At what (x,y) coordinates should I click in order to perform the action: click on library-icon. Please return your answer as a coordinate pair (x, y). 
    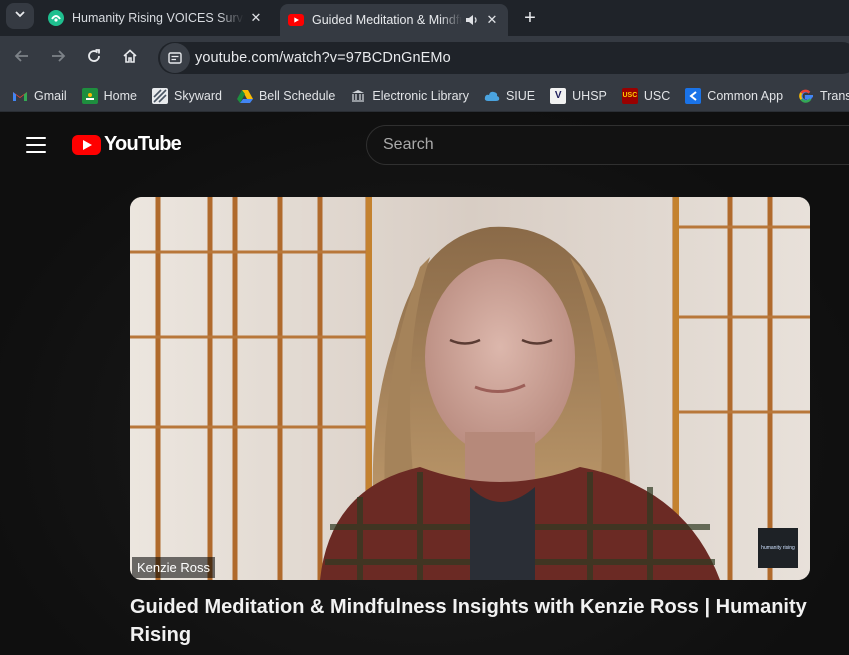
    Looking at the image, I should click on (358, 96).